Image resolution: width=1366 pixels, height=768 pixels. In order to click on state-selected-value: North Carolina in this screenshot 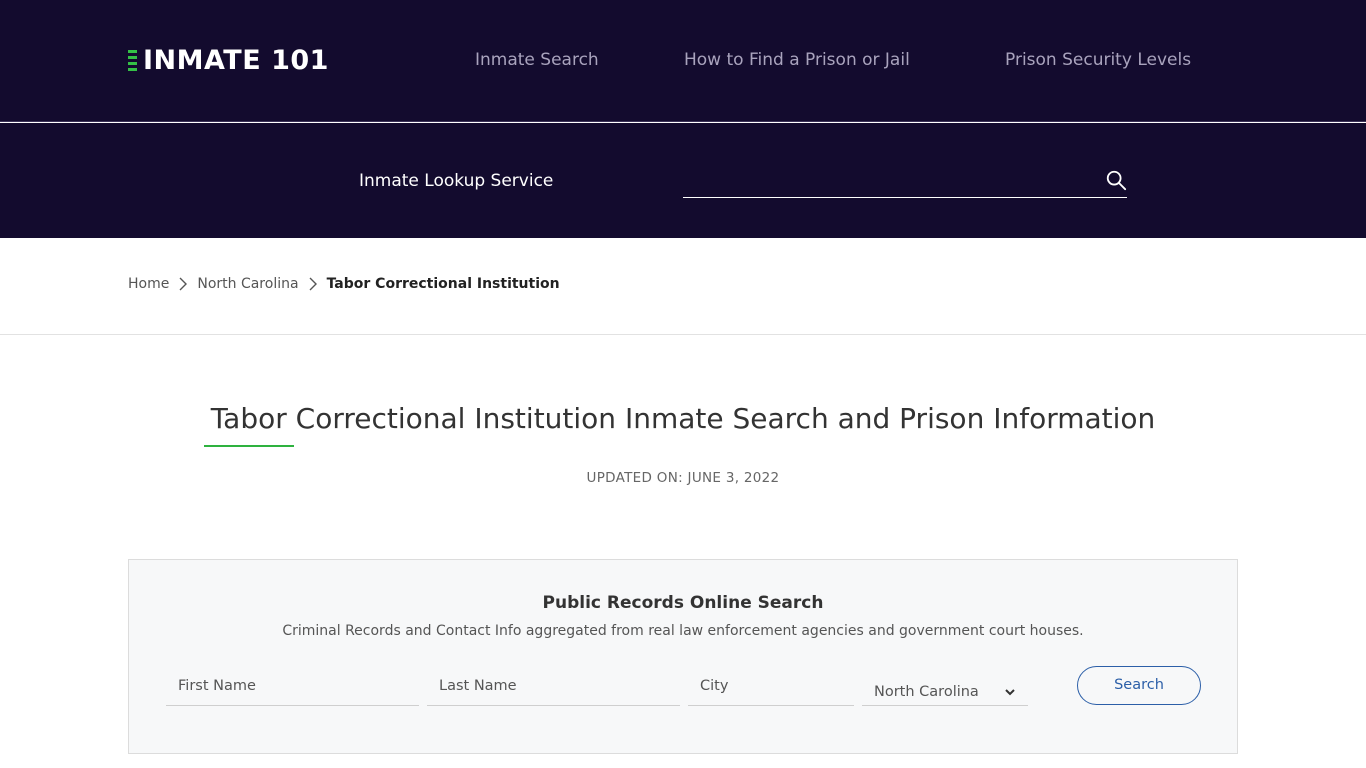, I will do `click(926, 691)`.